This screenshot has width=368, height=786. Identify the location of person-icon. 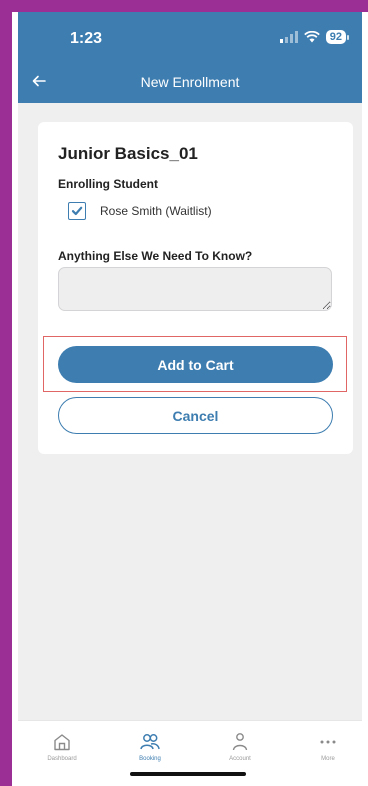
(240, 742).